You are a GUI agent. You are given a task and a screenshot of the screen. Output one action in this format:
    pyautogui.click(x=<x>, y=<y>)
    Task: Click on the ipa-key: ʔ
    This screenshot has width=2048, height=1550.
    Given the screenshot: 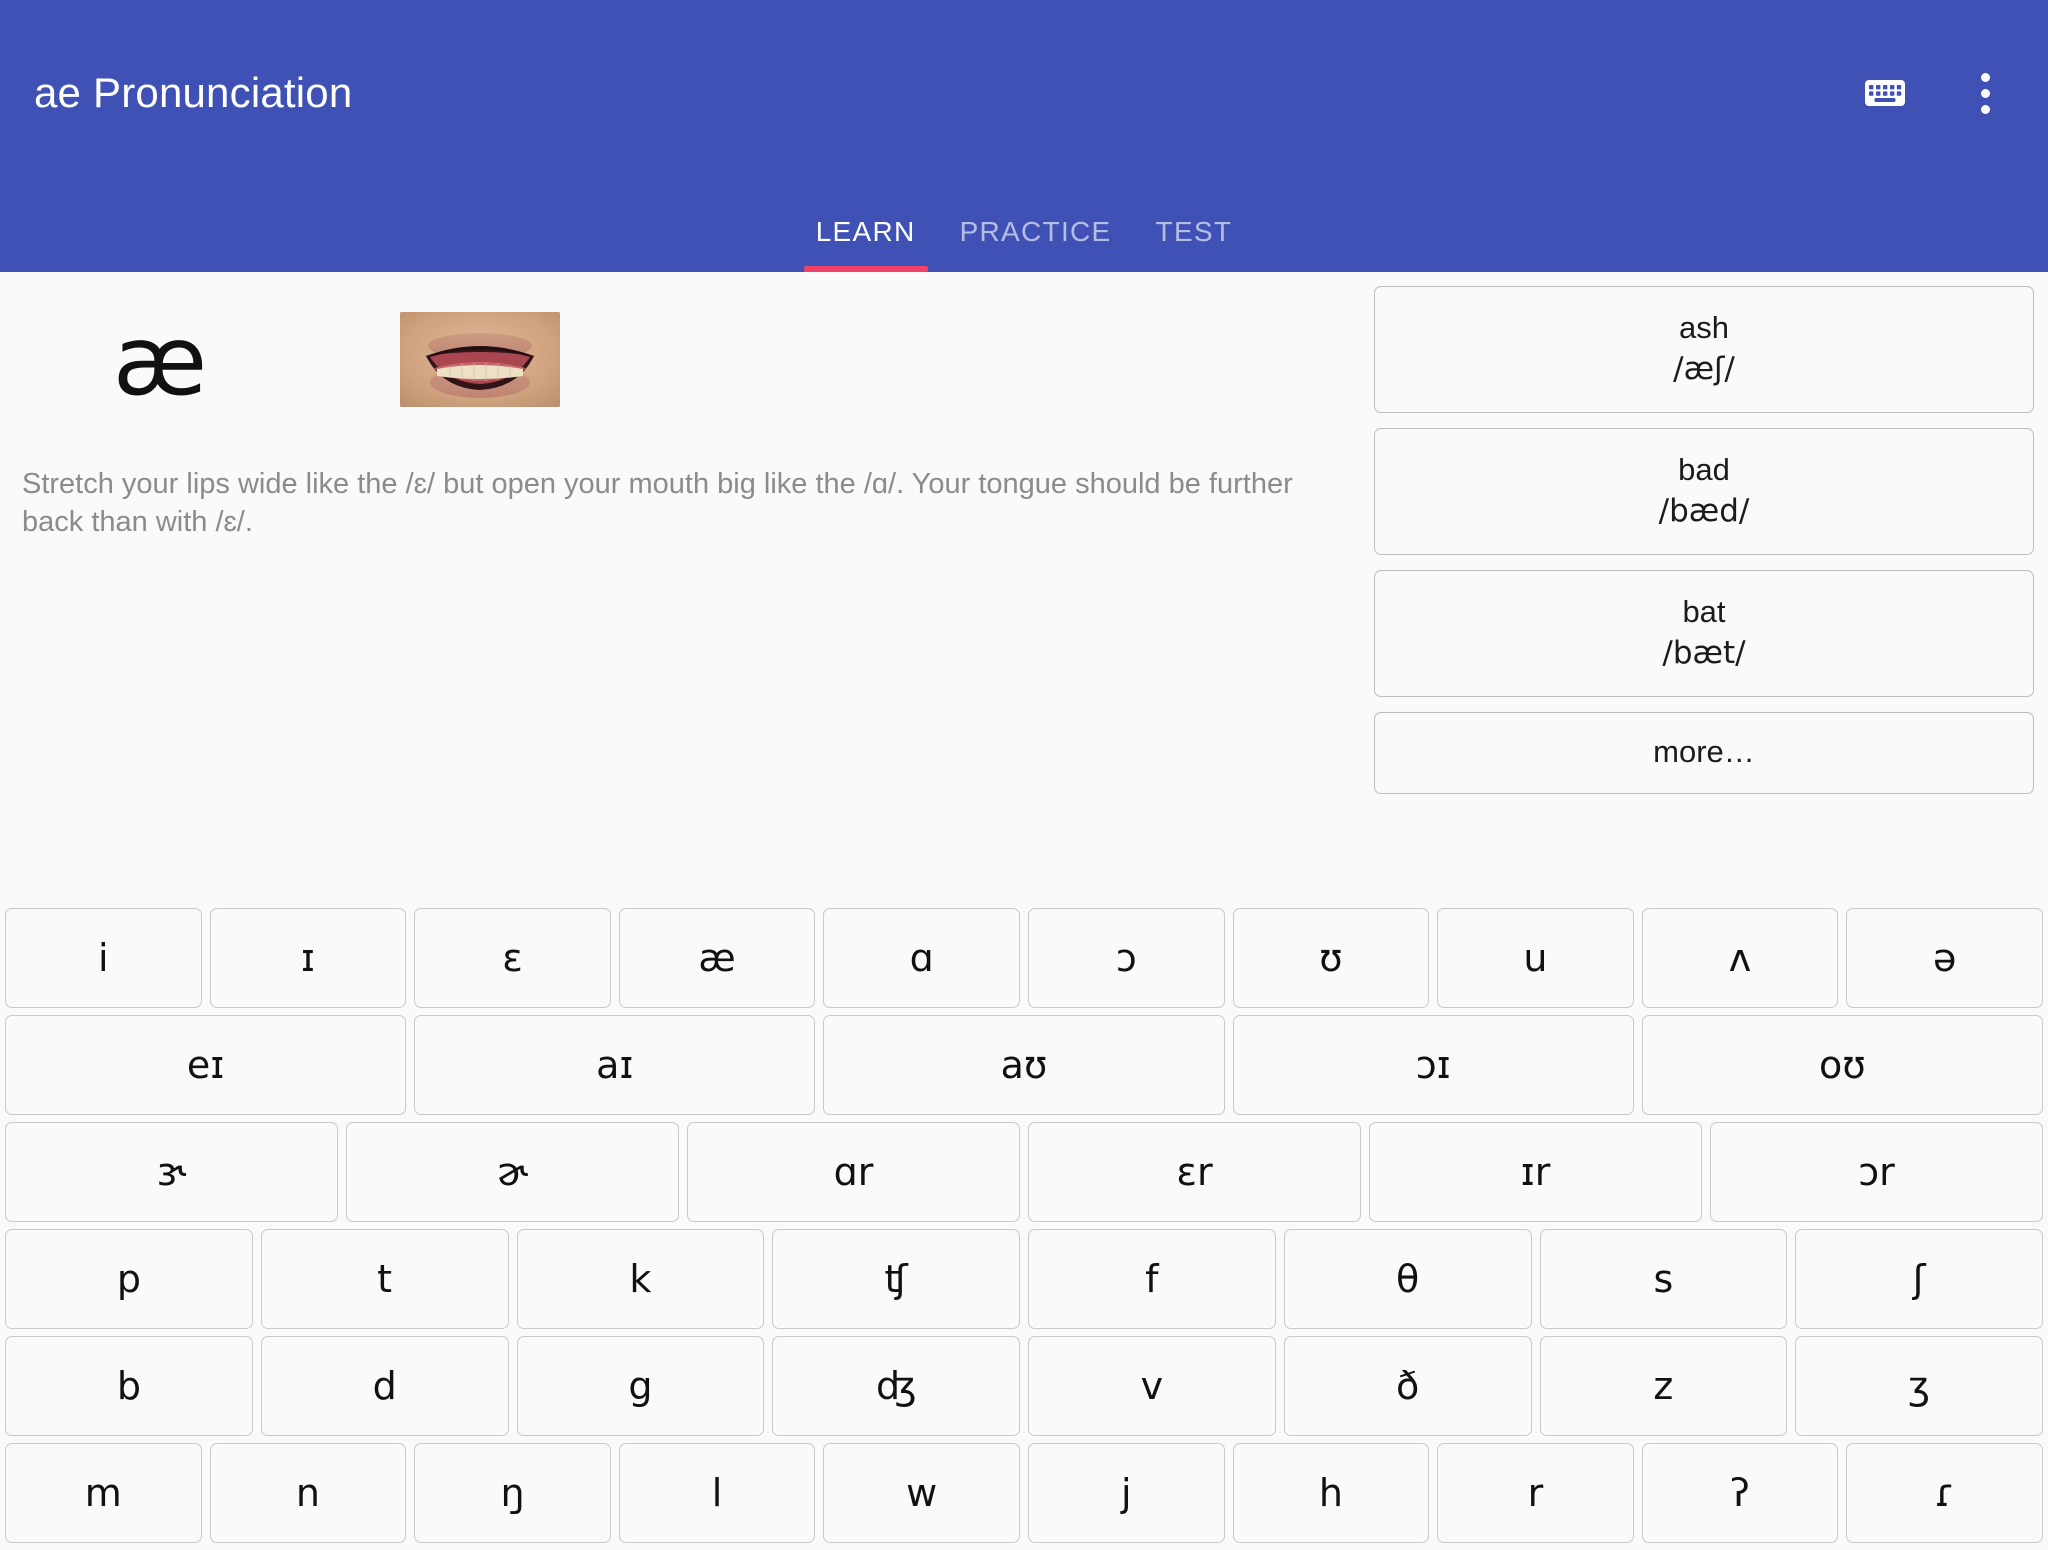 What is the action you would take?
    pyautogui.click(x=1740, y=1493)
    